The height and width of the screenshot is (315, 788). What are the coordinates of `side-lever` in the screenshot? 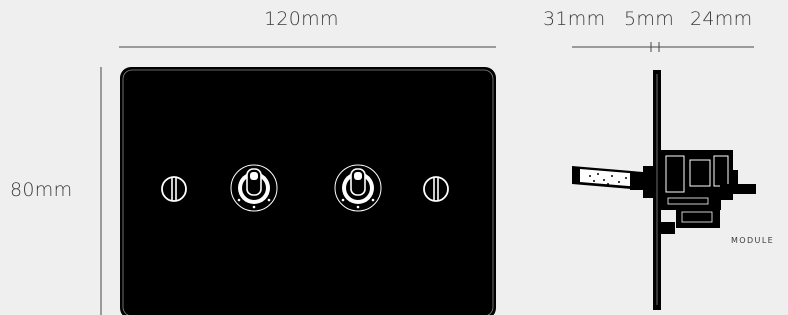 It's located at (612, 182).